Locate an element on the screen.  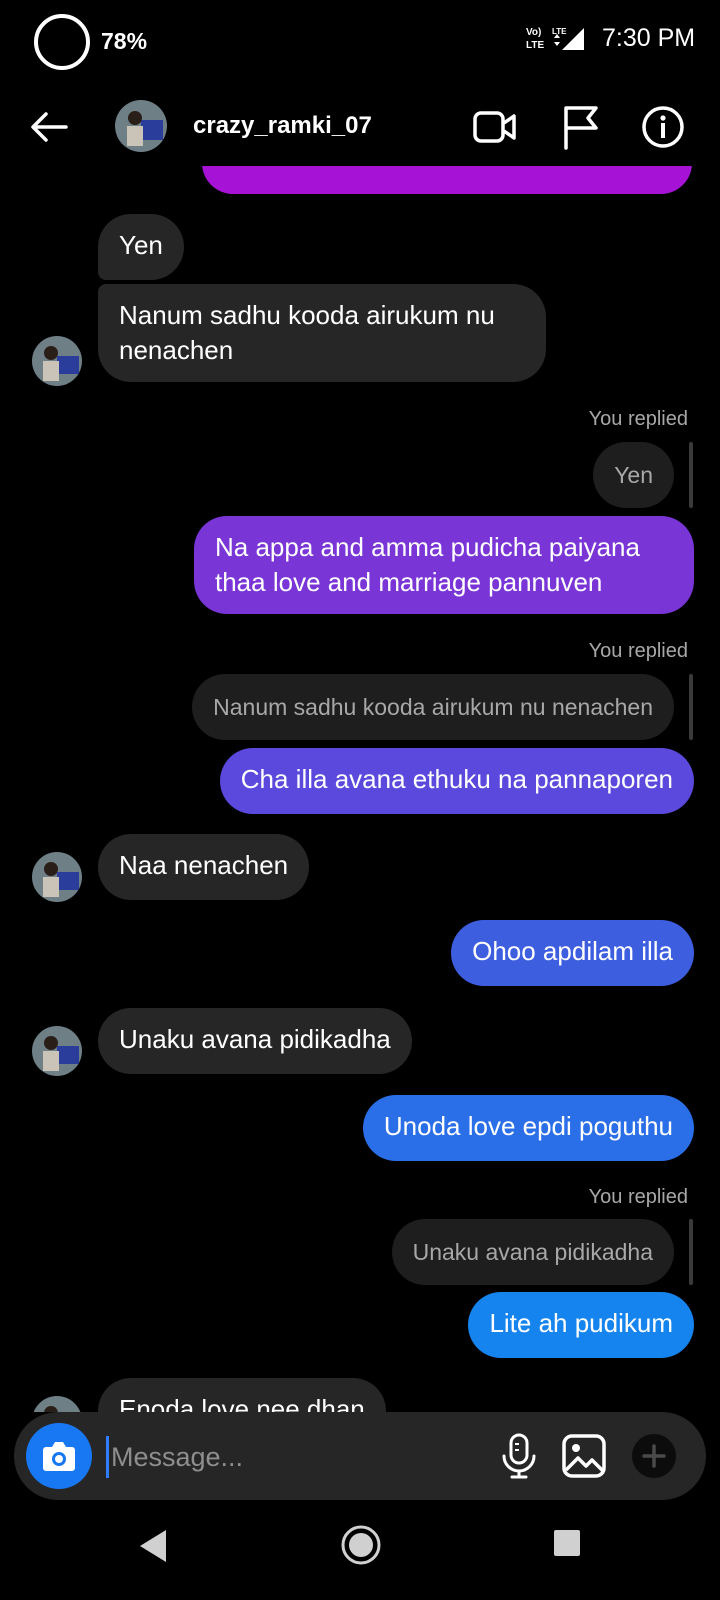
message-composer is located at coordinates (360, 1456).